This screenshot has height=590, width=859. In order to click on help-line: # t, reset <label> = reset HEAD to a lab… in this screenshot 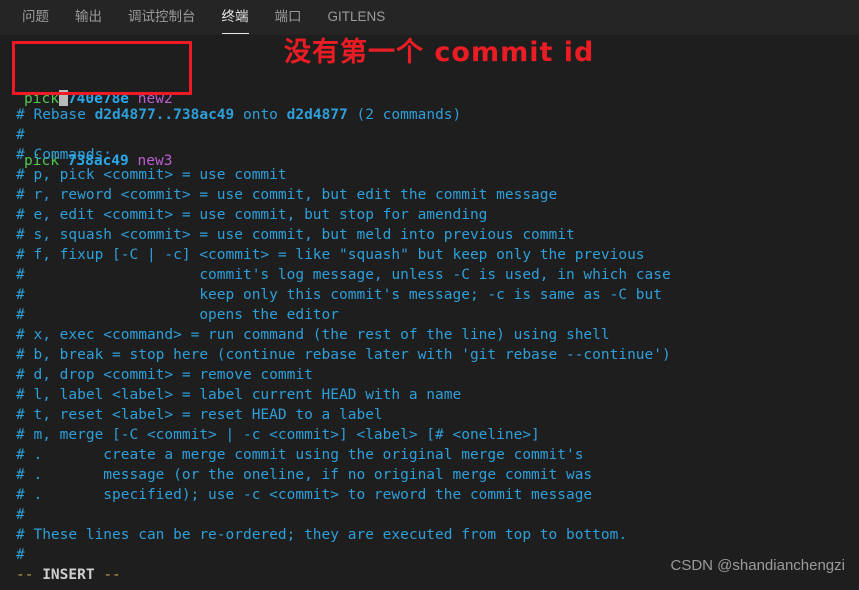, I will do `click(199, 415)`.